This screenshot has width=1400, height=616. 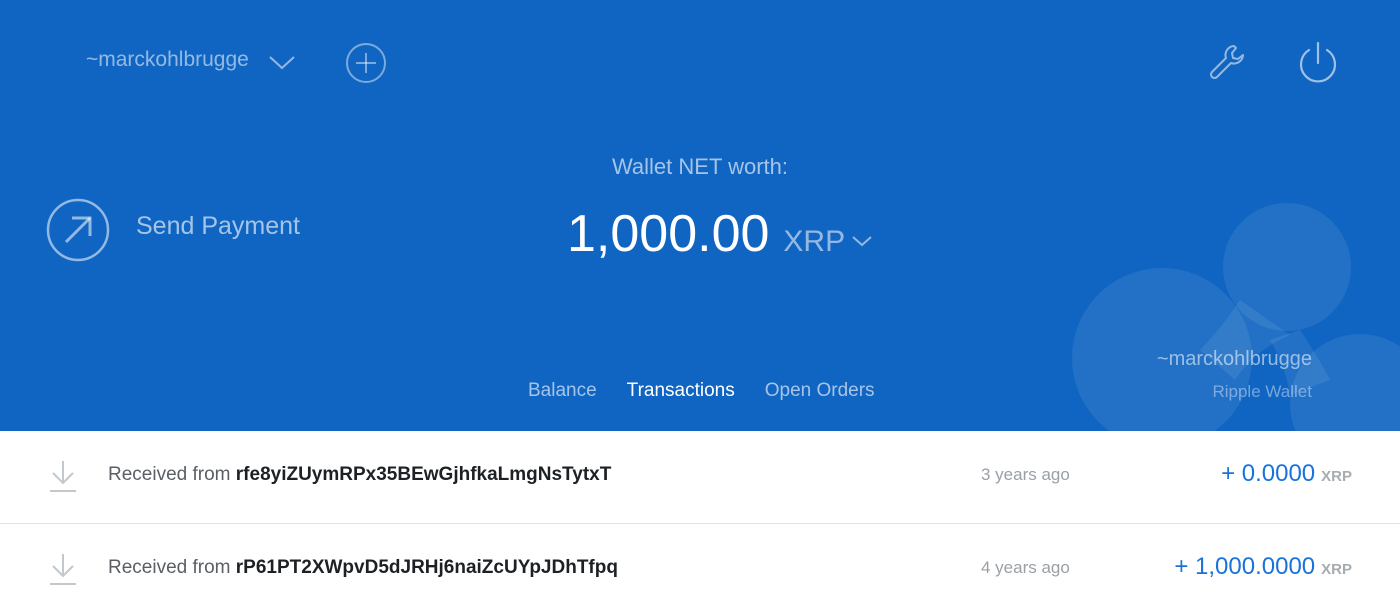 I want to click on transaction-amount: + 1,000.0000 XRP, so click(x=1263, y=567).